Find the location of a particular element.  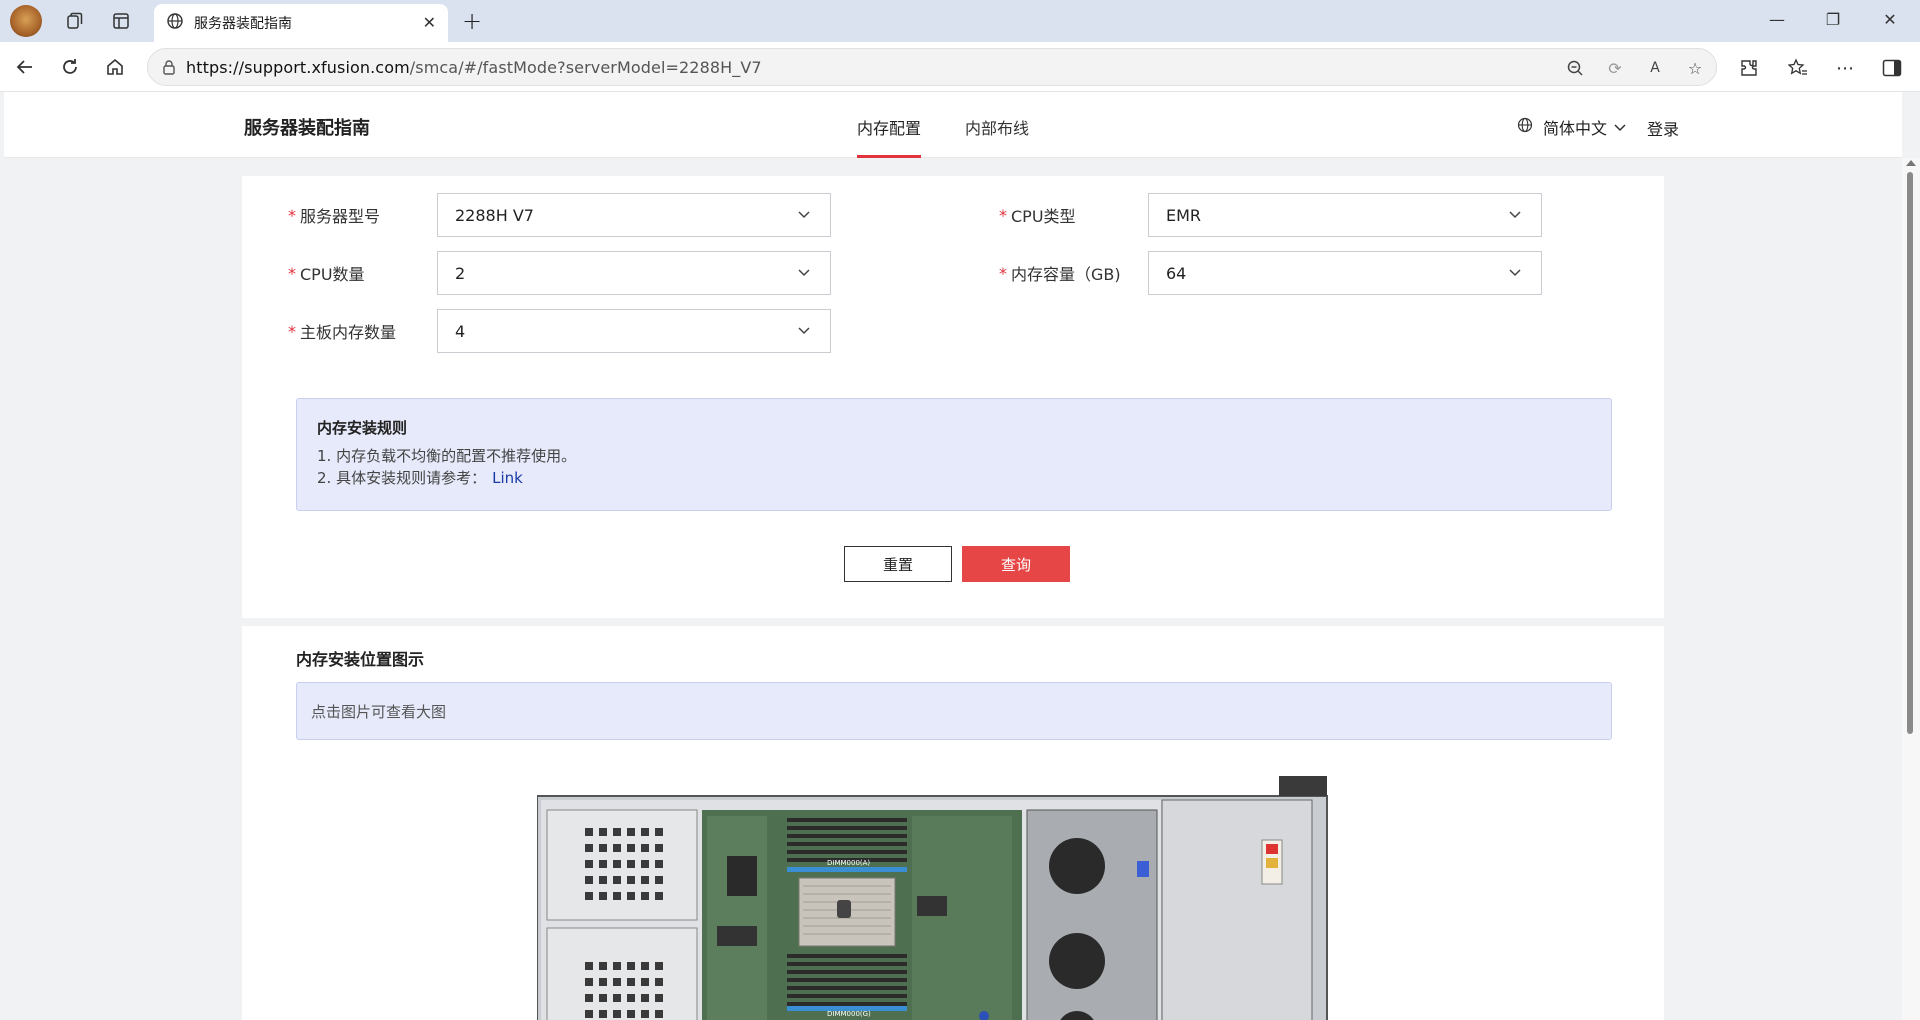

minimize-icon: — is located at coordinates (1777, 19).